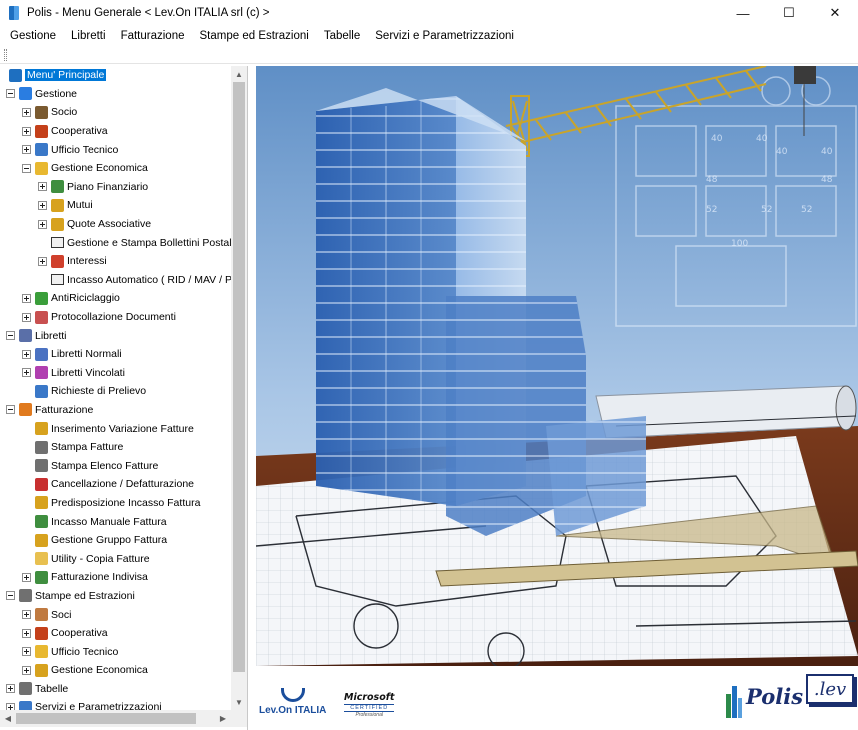 Image resolution: width=858 pixels, height=730 pixels. What do you see at coordinates (239, 74) in the screenshot?
I see `scroll-up-icon: ▲` at bounding box center [239, 74].